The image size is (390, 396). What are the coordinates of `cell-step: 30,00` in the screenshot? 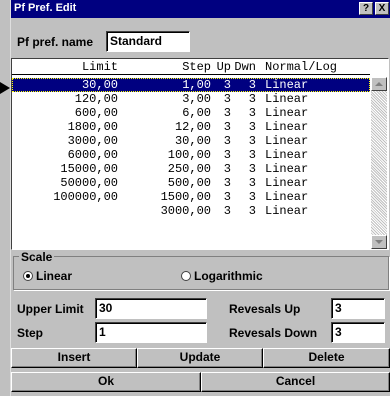 It's located at (192, 141).